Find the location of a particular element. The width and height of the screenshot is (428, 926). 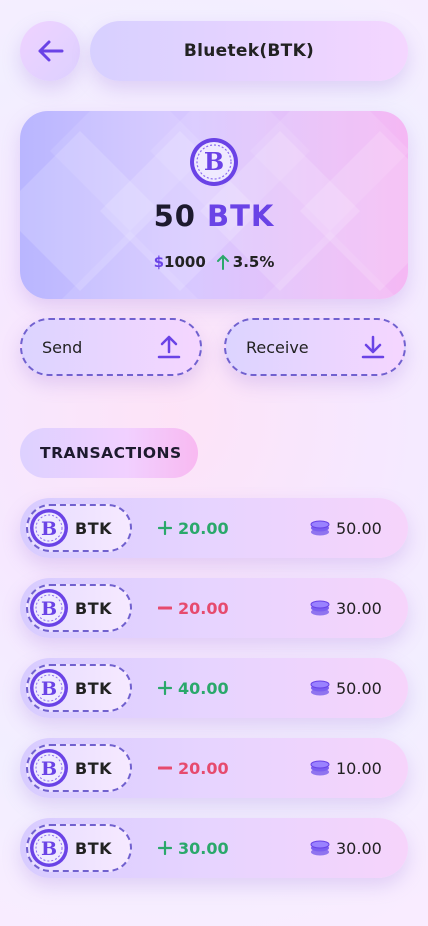

transactions-heading: TRANSACTIONS is located at coordinates (109, 453).